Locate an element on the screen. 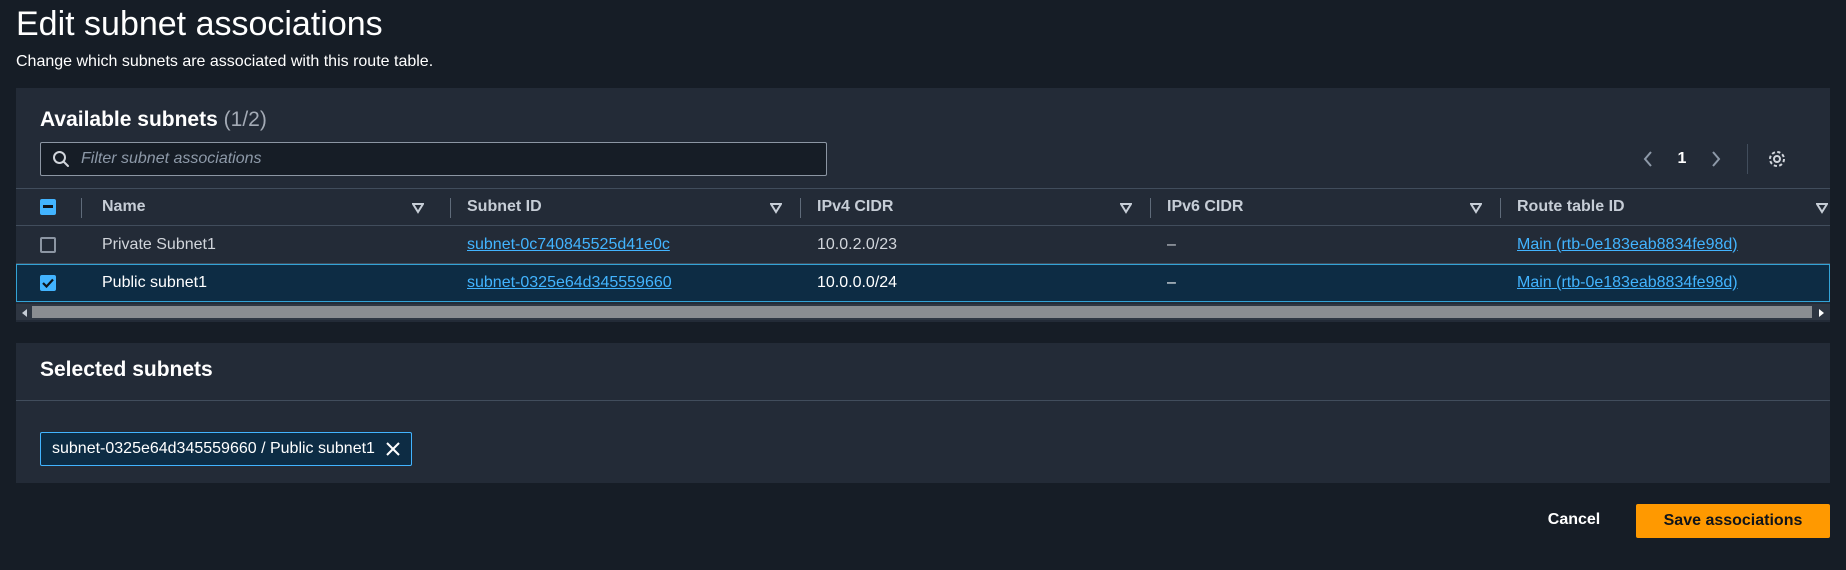 The width and height of the screenshot is (1846, 570). subnet-name: Private Subnet1 is located at coordinates (159, 244).